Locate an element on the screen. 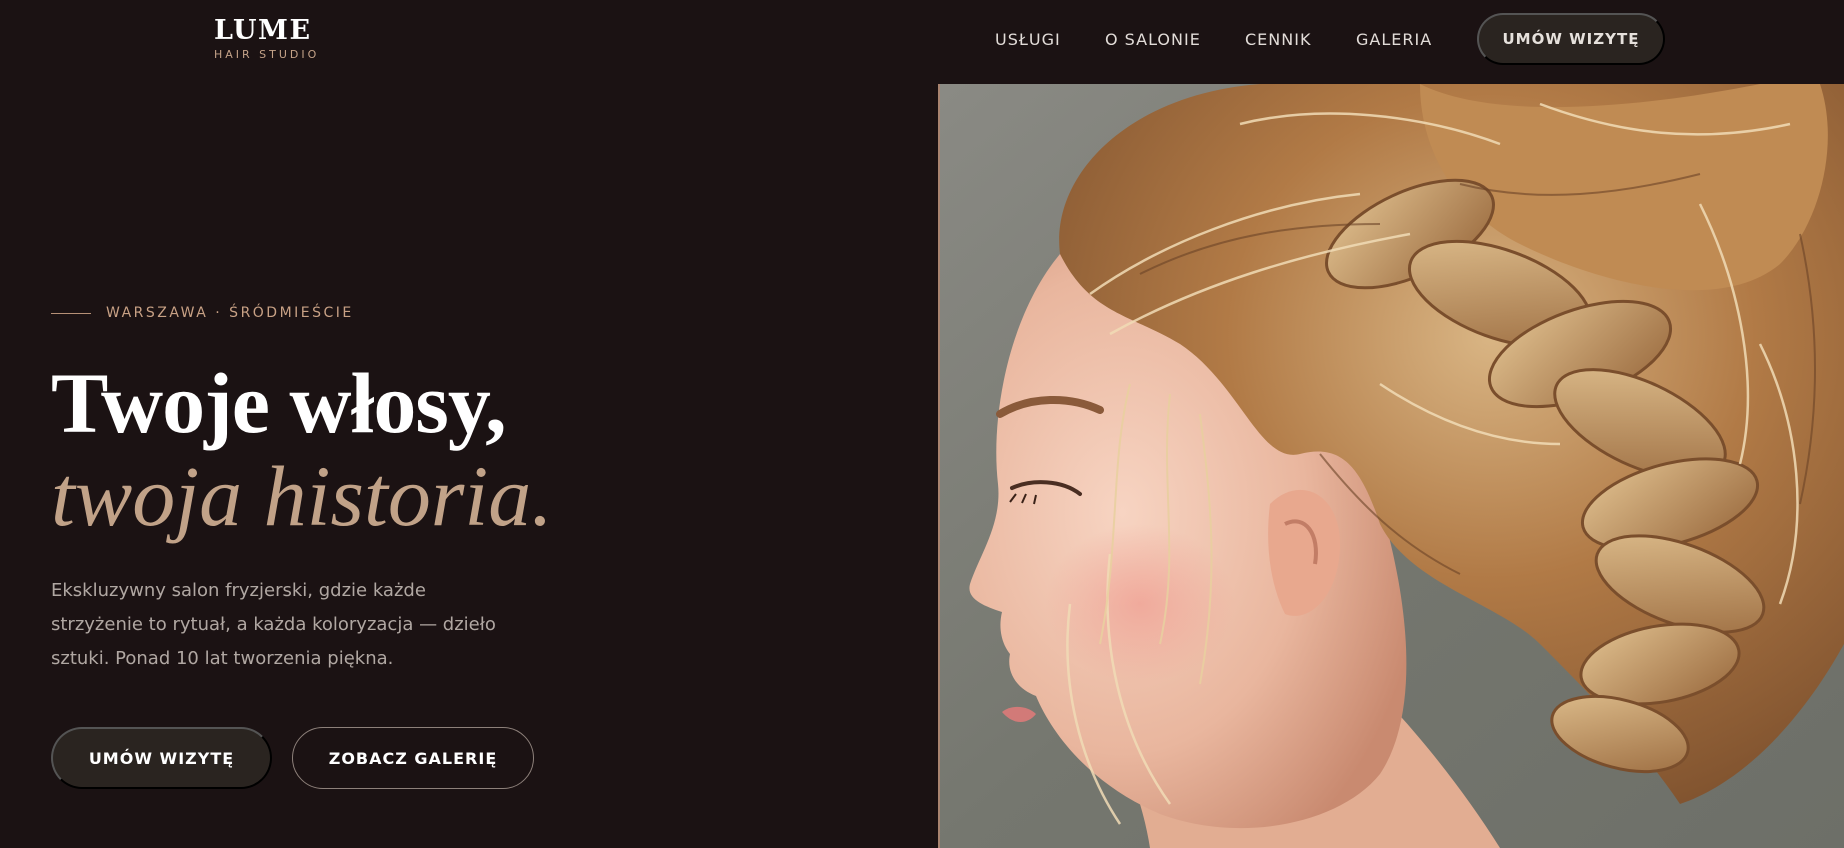 This screenshot has height=848, width=1844. nav-link-galeria: GALERIA is located at coordinates (1394, 40).